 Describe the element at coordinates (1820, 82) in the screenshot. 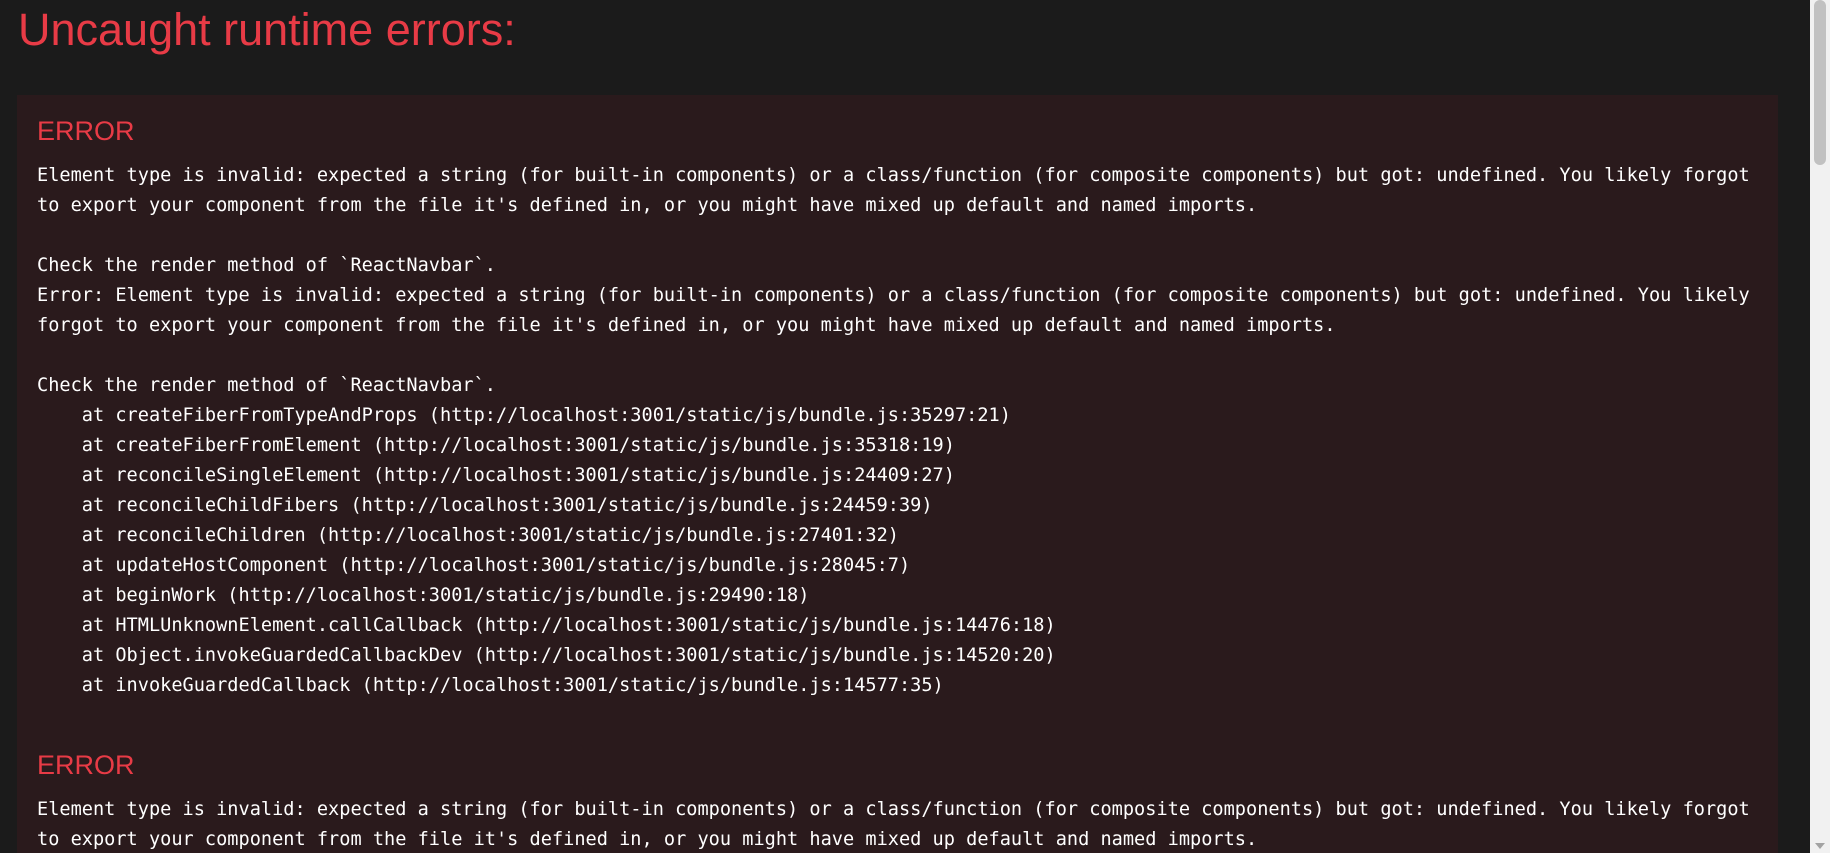

I see `scrollbar-thumb` at that location.